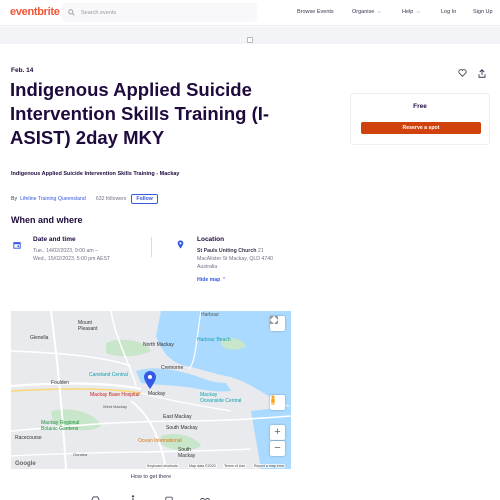  What do you see at coordinates (209, 280) in the screenshot?
I see `hide-map-label: Hide map` at bounding box center [209, 280].